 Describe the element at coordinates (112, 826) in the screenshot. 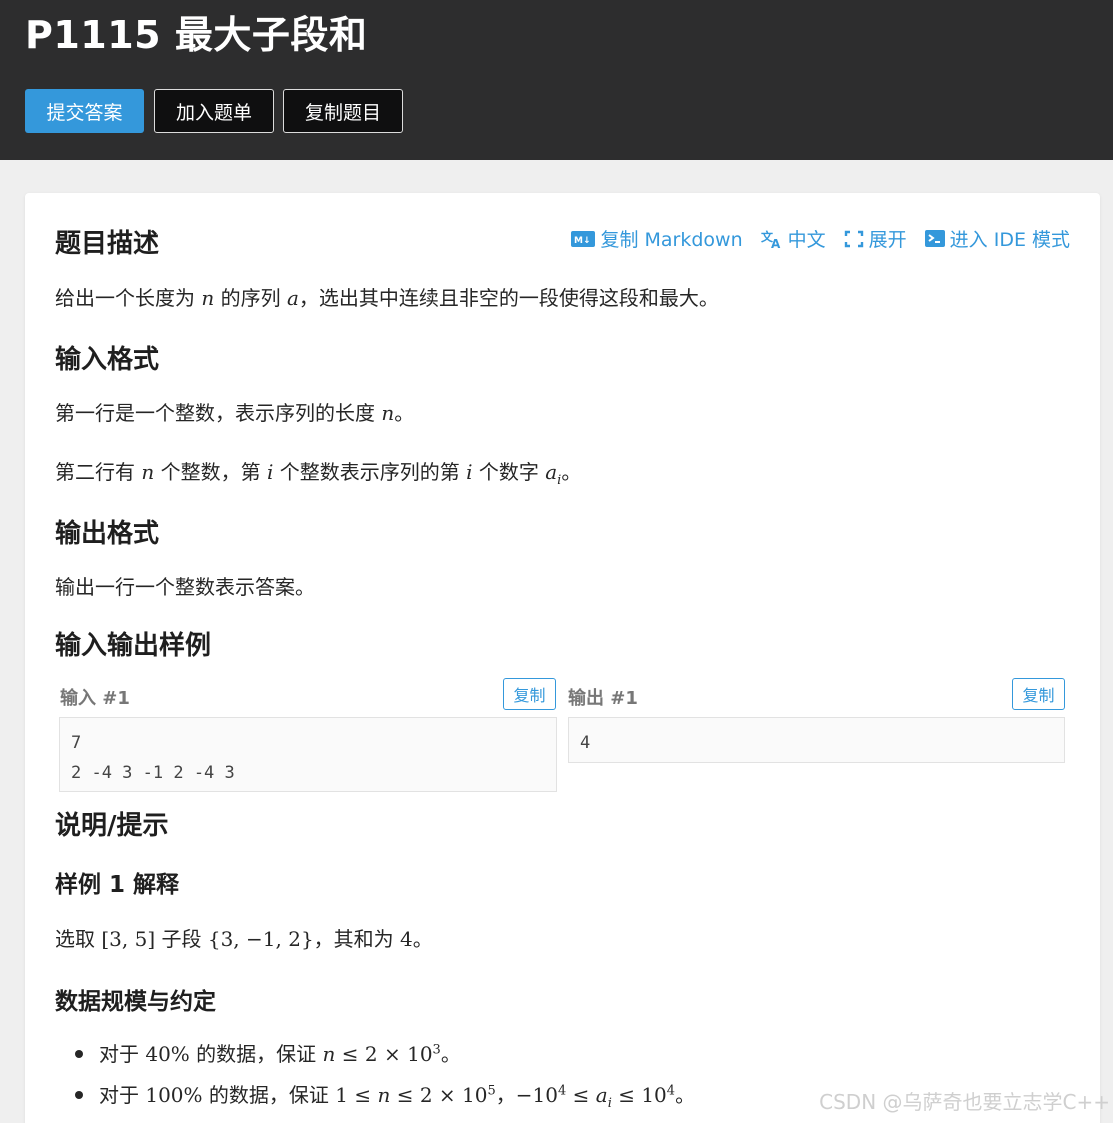

I see `hint-heading: 说明/提示` at that location.